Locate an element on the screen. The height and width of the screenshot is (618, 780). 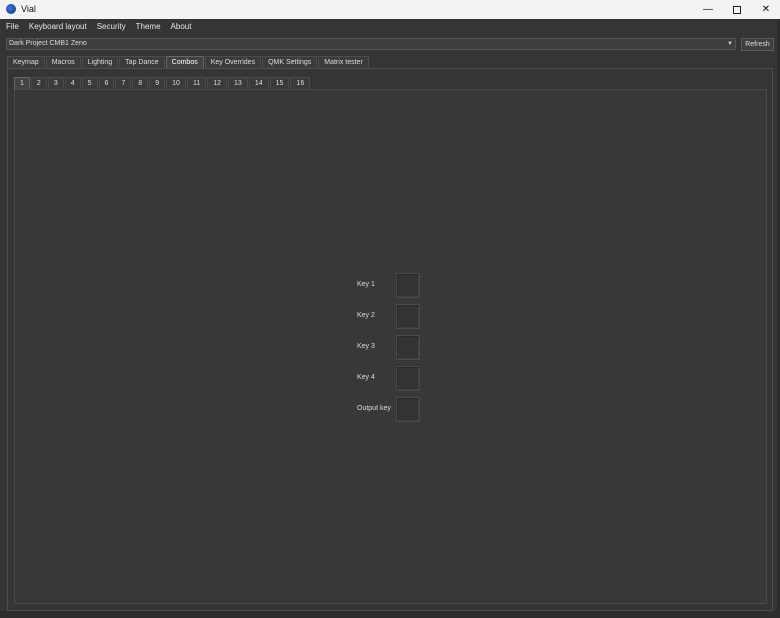
chevron-down-icon: ▼ is located at coordinates (730, 44).